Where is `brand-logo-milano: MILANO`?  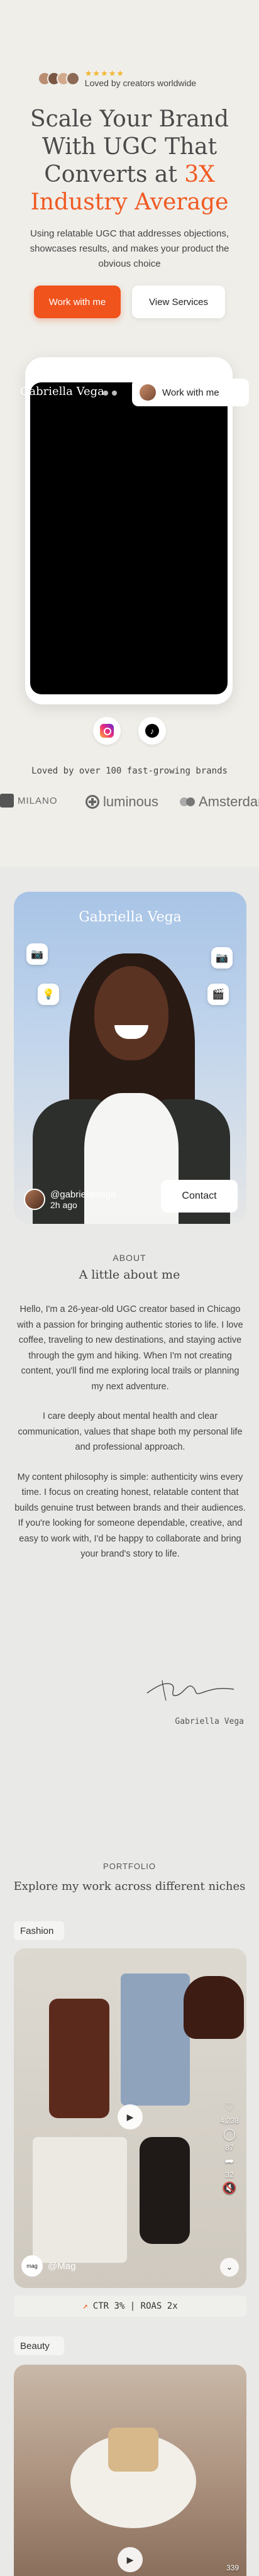
brand-logo-milano: MILANO is located at coordinates (29, 801).